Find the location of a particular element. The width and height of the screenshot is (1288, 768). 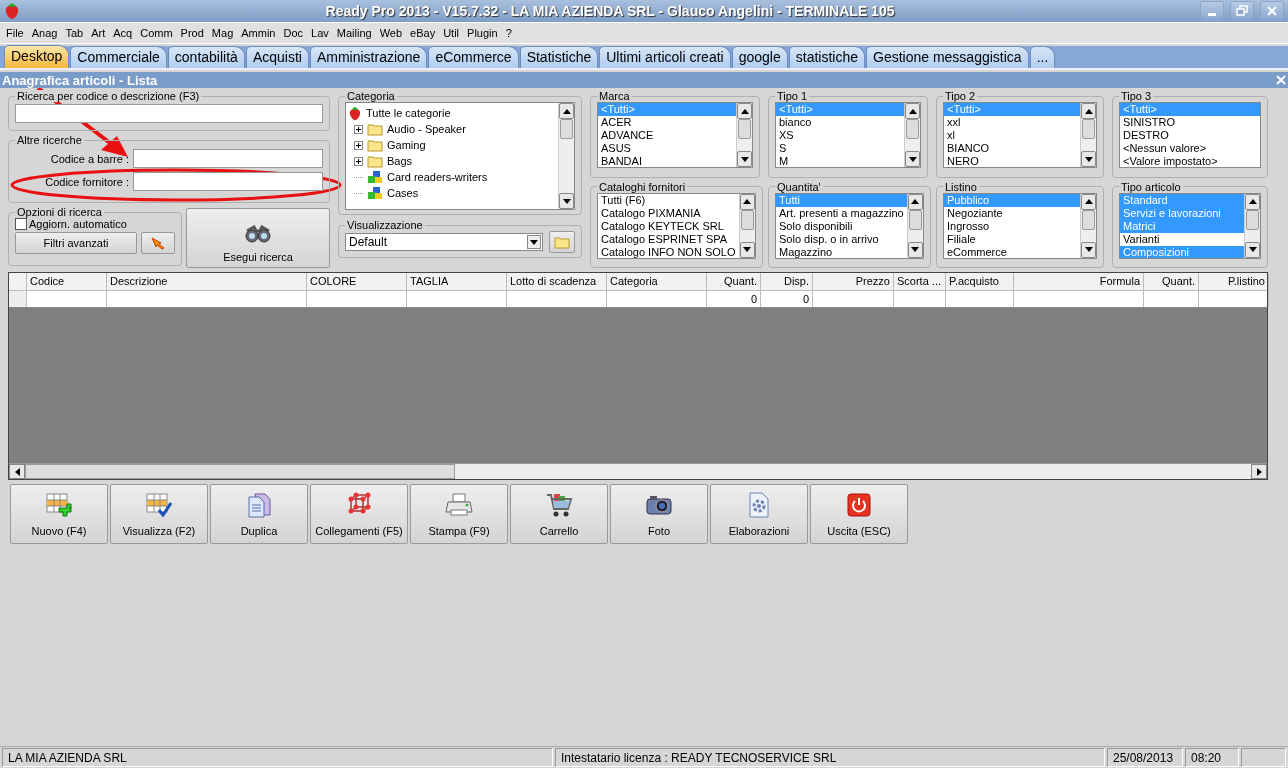

checkbox is located at coordinates (21, 224).